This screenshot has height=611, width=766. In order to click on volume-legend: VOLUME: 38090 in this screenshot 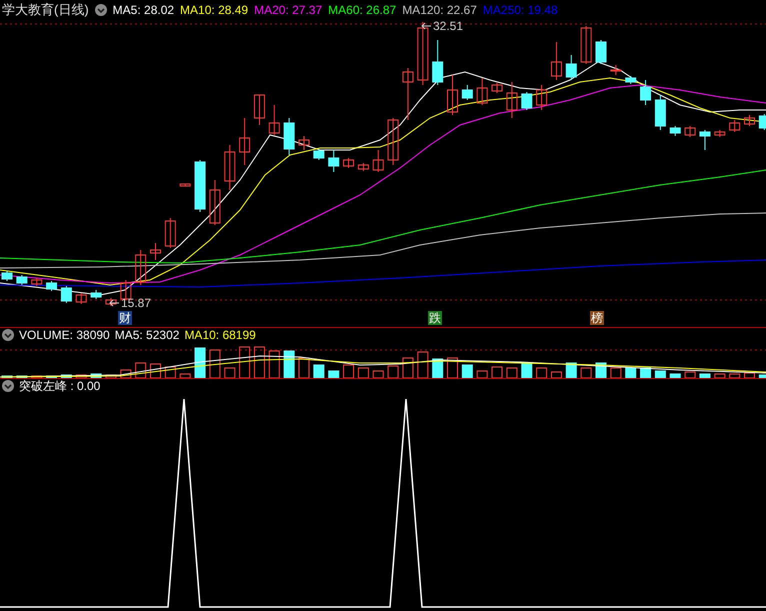, I will do `click(64, 335)`.